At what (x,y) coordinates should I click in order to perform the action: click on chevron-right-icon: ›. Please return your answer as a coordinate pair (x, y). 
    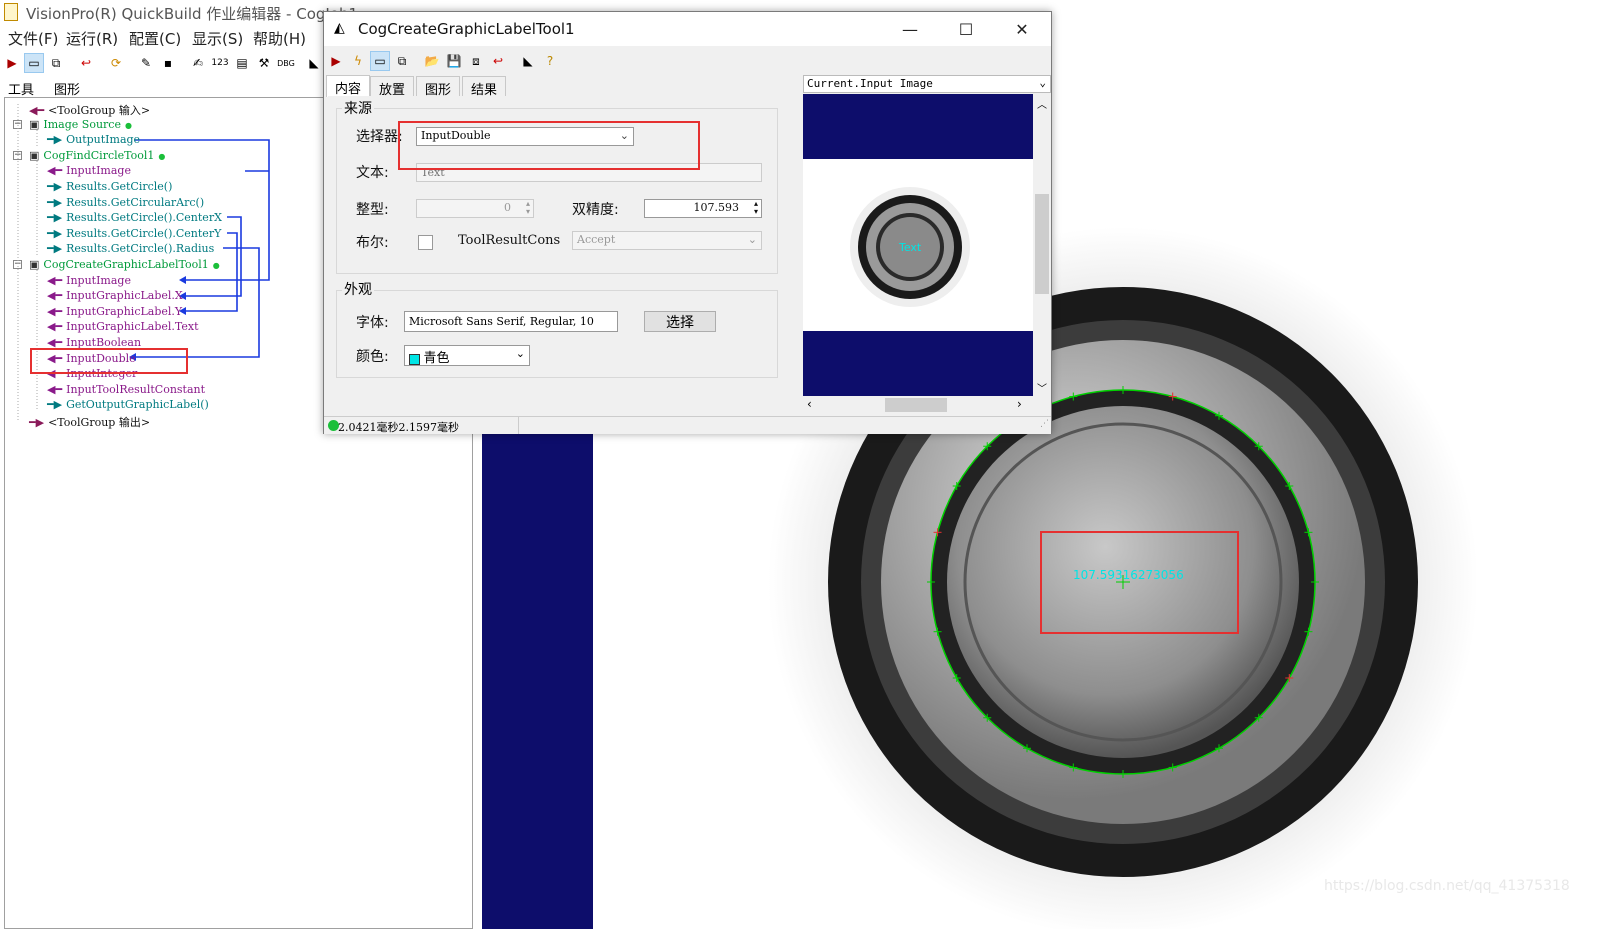
    Looking at the image, I should click on (1019, 404).